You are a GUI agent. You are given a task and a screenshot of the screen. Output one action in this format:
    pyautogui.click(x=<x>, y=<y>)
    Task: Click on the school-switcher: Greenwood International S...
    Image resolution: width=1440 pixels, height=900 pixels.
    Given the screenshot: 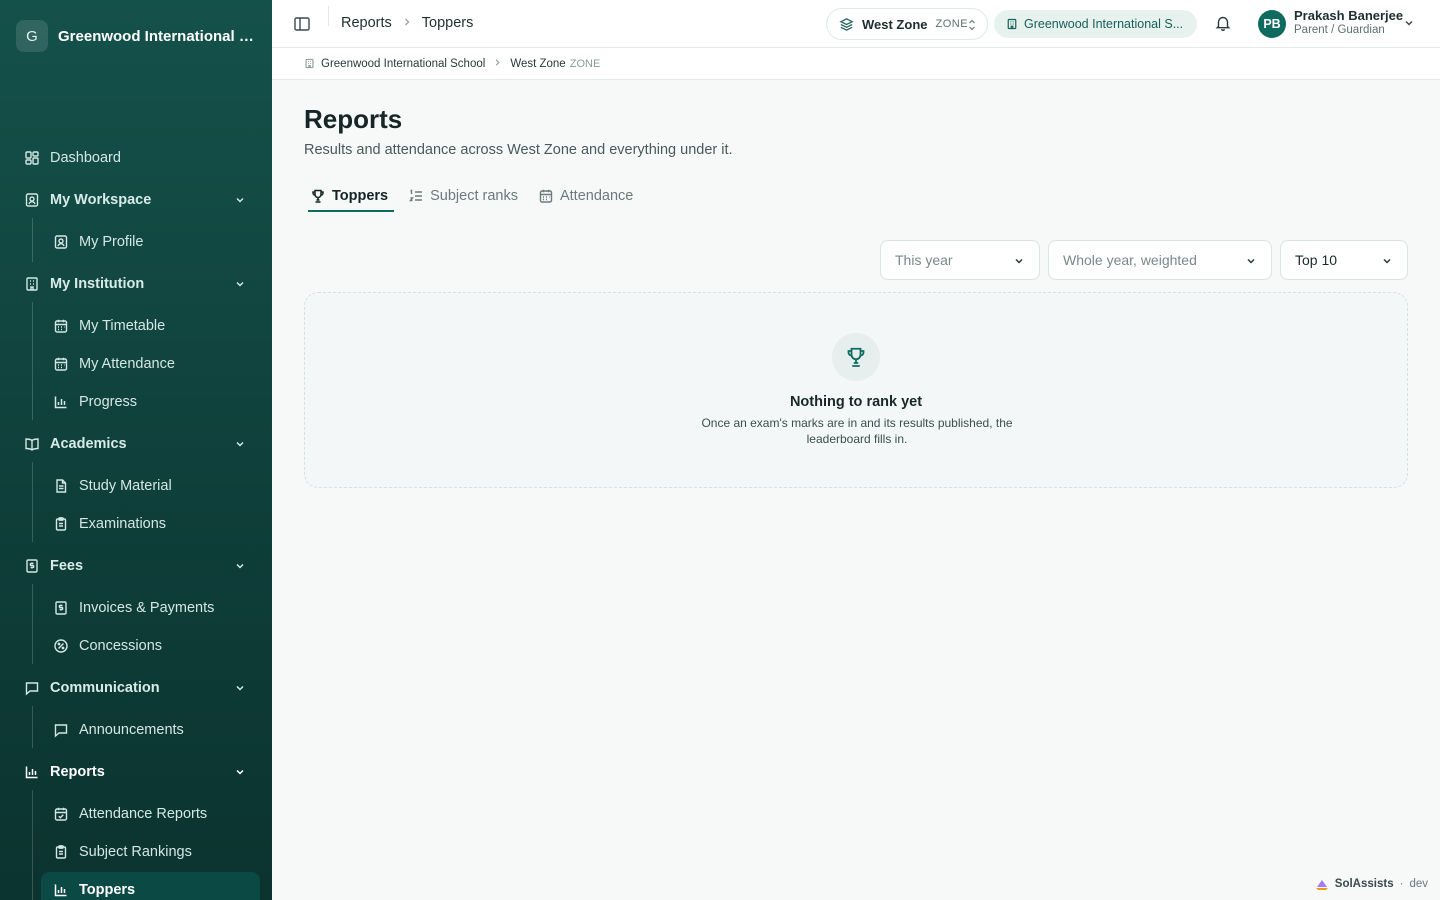 What is the action you would take?
    pyautogui.click(x=1095, y=24)
    